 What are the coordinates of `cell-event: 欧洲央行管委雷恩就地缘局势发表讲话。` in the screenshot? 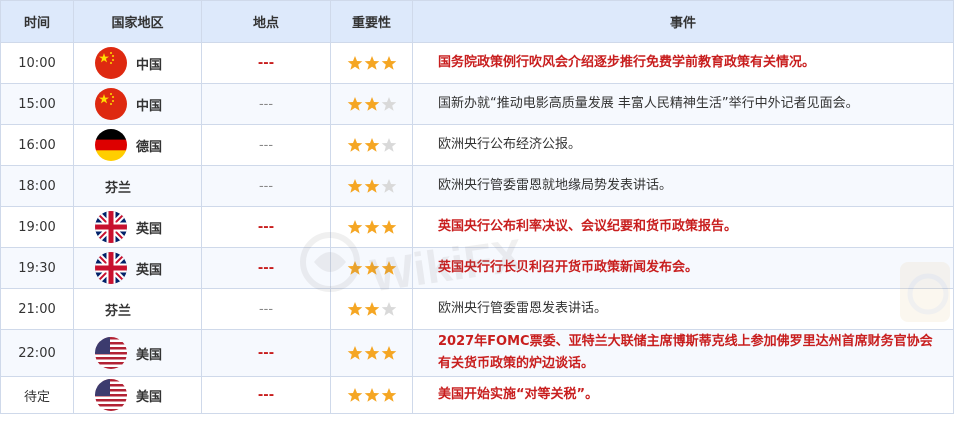 It's located at (683, 186).